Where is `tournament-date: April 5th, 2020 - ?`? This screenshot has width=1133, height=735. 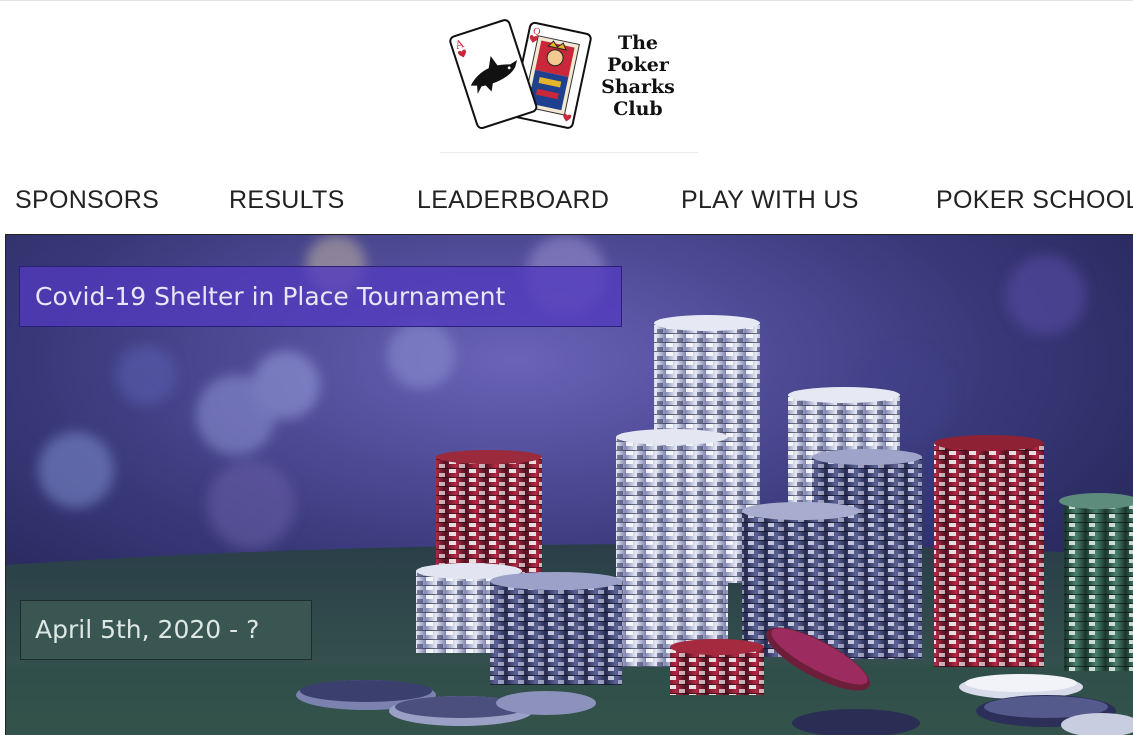
tournament-date: April 5th, 2020 - ? is located at coordinates (166, 630).